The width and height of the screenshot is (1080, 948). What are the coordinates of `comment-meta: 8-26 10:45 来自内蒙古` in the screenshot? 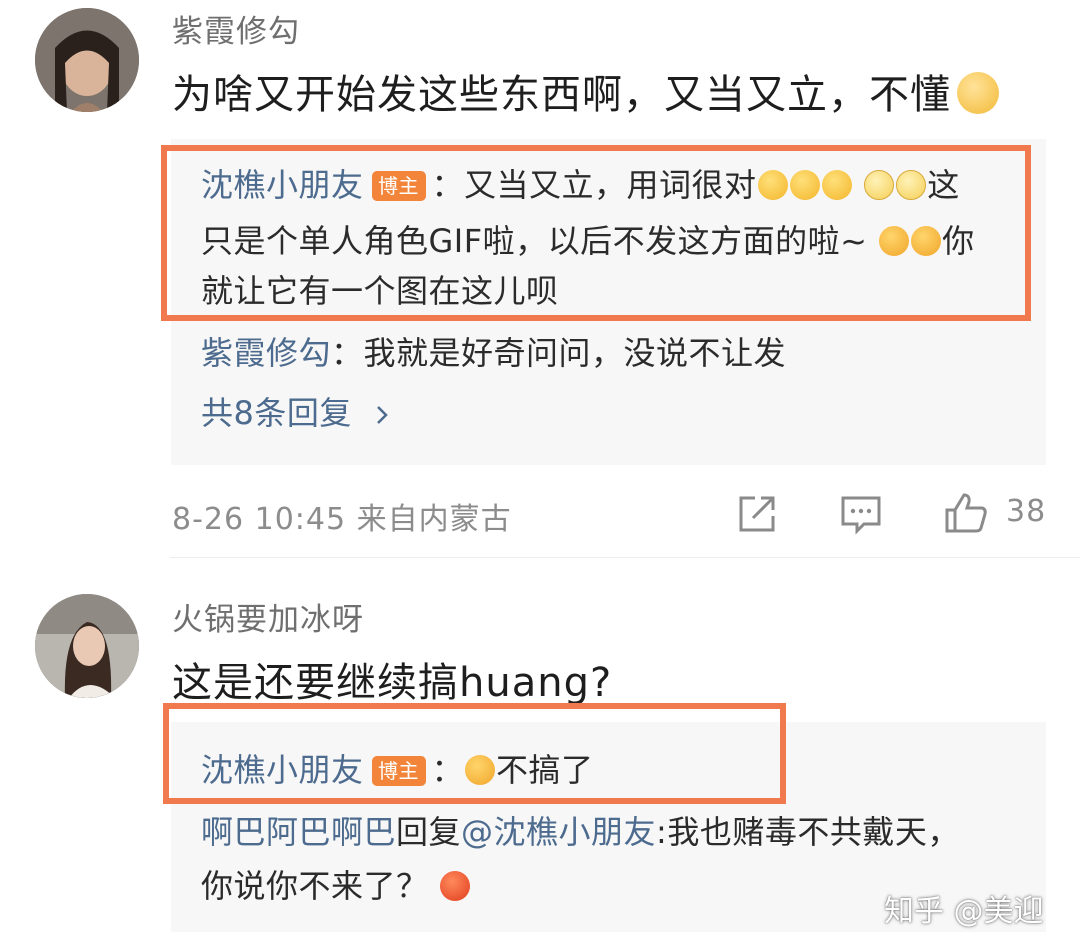 It's located at (342, 519).